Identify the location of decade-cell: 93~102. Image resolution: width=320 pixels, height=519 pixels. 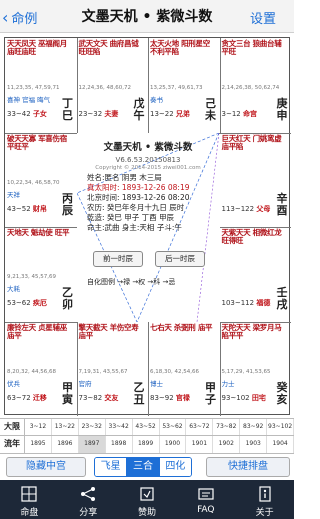
(281, 427).